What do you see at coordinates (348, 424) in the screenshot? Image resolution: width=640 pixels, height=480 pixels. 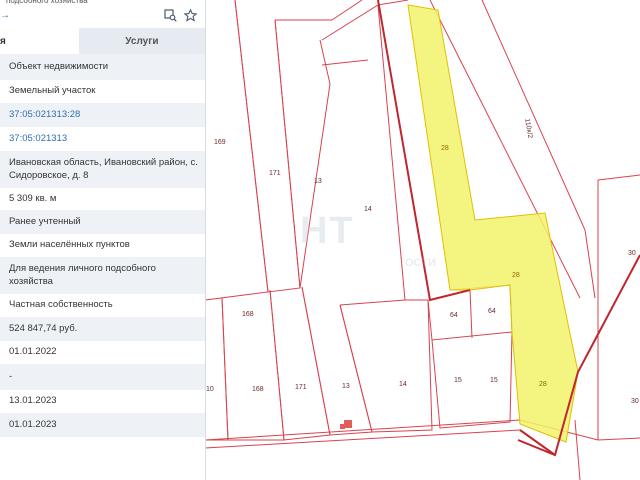 I see `building-marker` at bounding box center [348, 424].